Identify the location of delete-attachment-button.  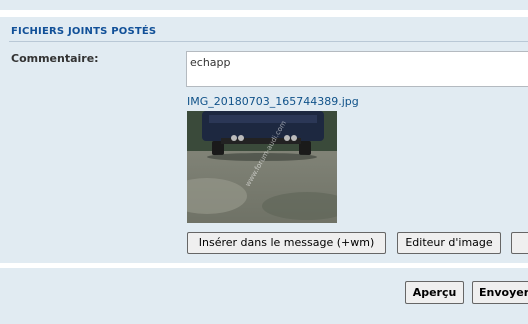
(519, 243).